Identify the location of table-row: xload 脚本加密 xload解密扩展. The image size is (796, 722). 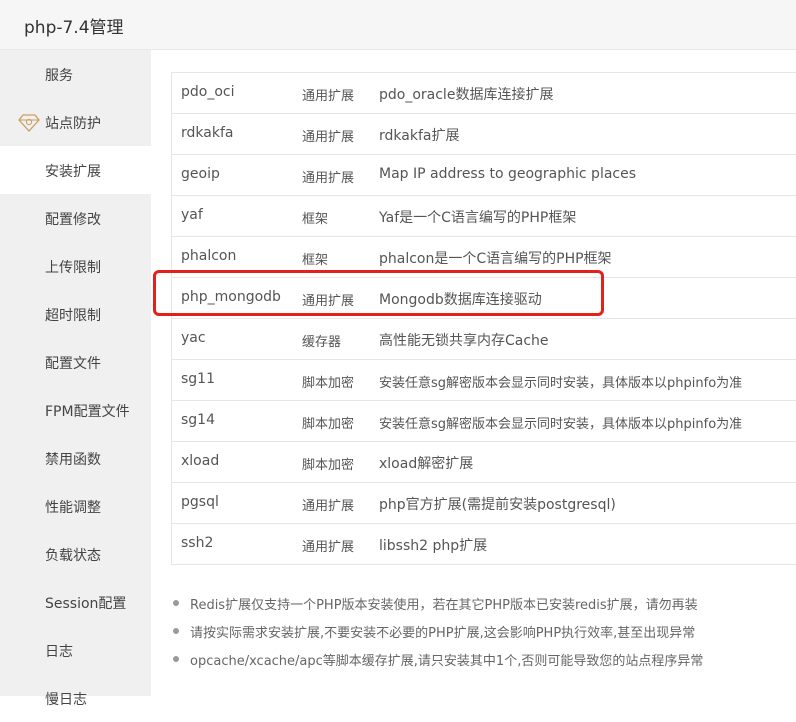
(484, 462).